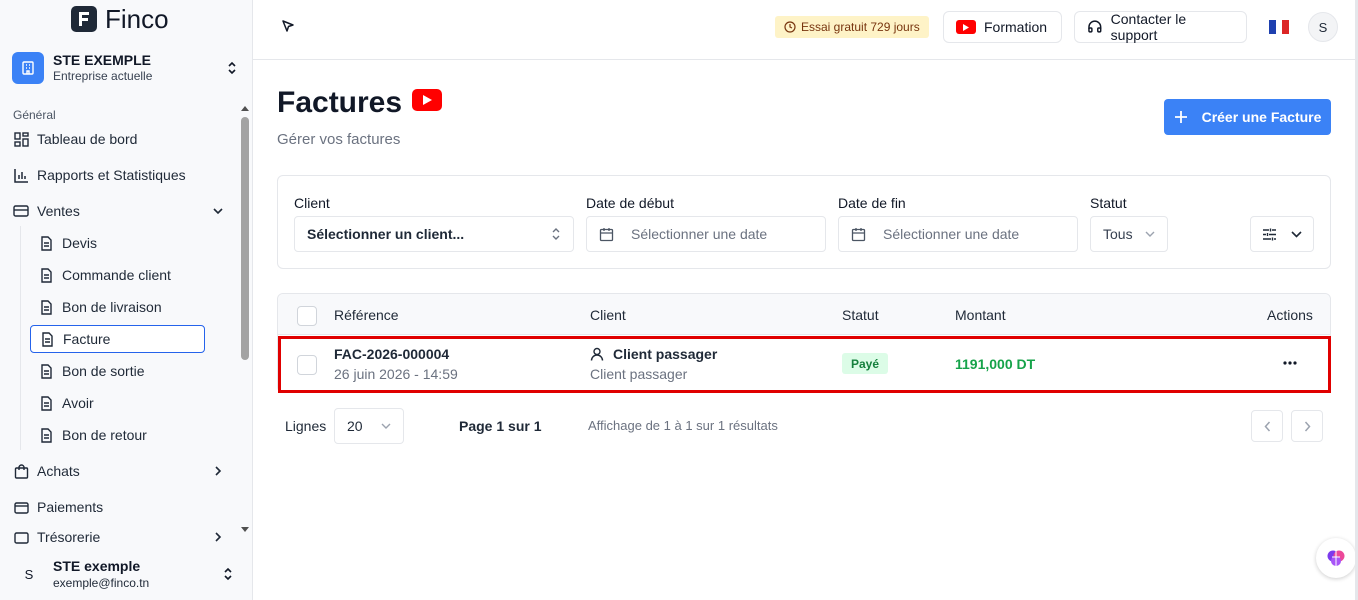 This screenshot has height=600, width=1358. Describe the element at coordinates (70, 507) in the screenshot. I see `sidebar-item-label: Paiements` at that location.